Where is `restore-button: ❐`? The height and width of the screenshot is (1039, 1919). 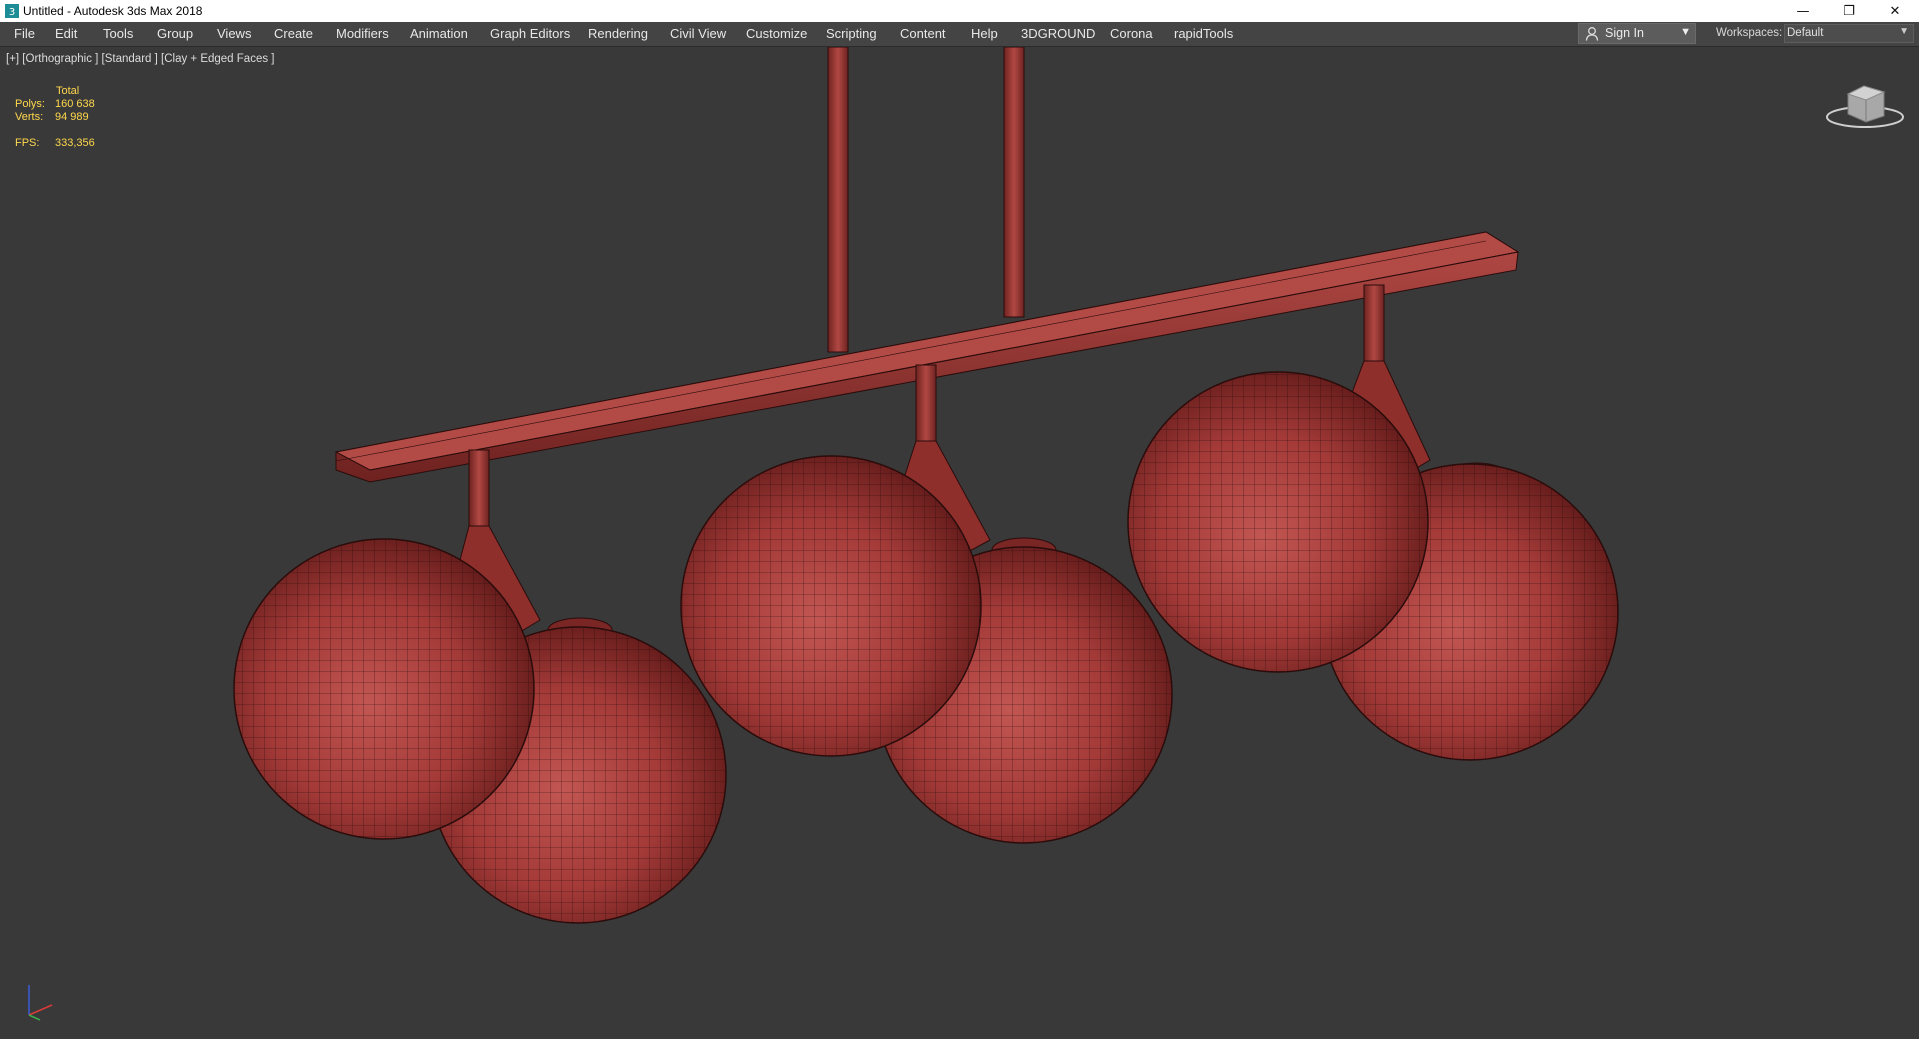 restore-button: ❐ is located at coordinates (1849, 11).